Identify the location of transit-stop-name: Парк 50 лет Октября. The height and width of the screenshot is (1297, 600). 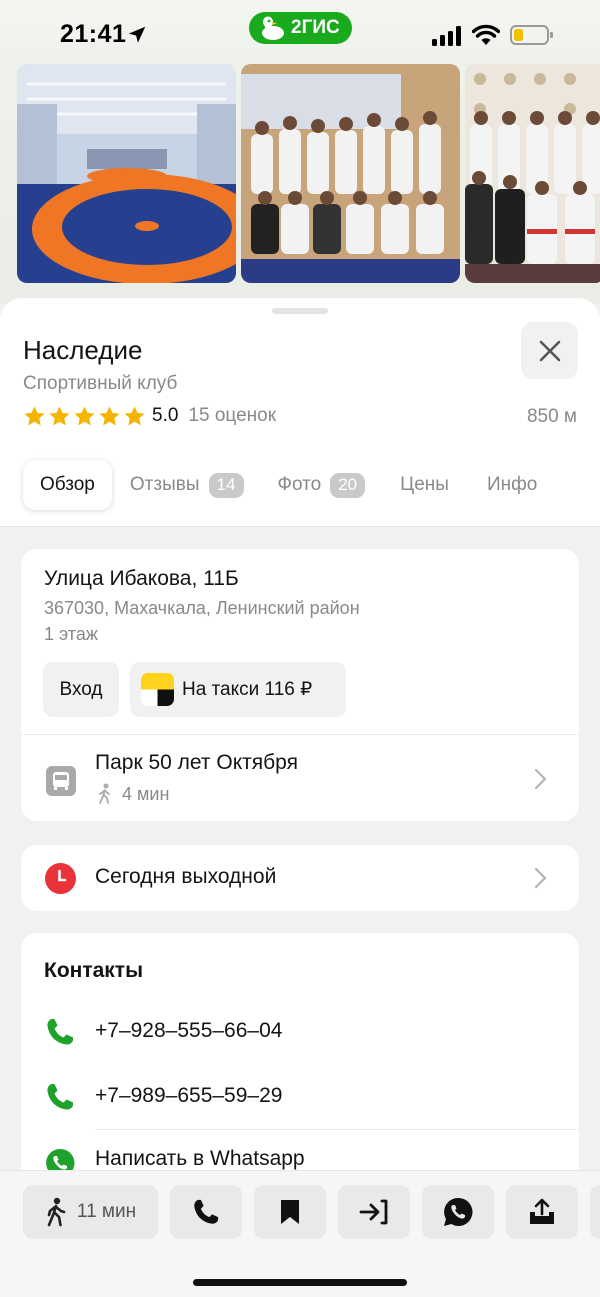
(196, 763).